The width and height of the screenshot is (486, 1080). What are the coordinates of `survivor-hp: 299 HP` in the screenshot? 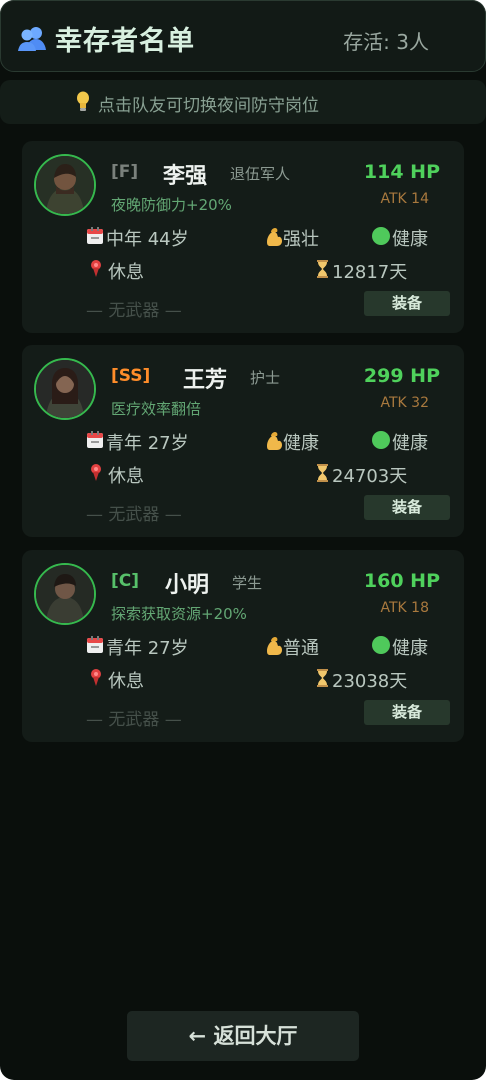 It's located at (401, 376).